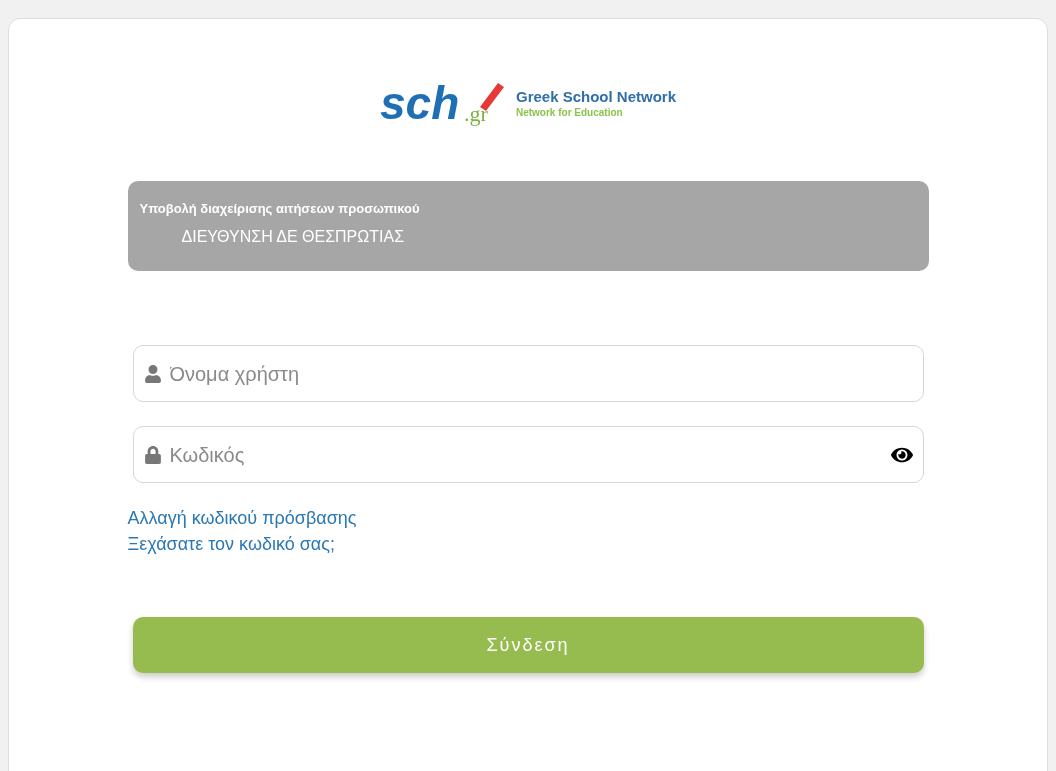 The height and width of the screenshot is (771, 1056). Describe the element at coordinates (152, 454) in the screenshot. I see `lock-icon` at that location.